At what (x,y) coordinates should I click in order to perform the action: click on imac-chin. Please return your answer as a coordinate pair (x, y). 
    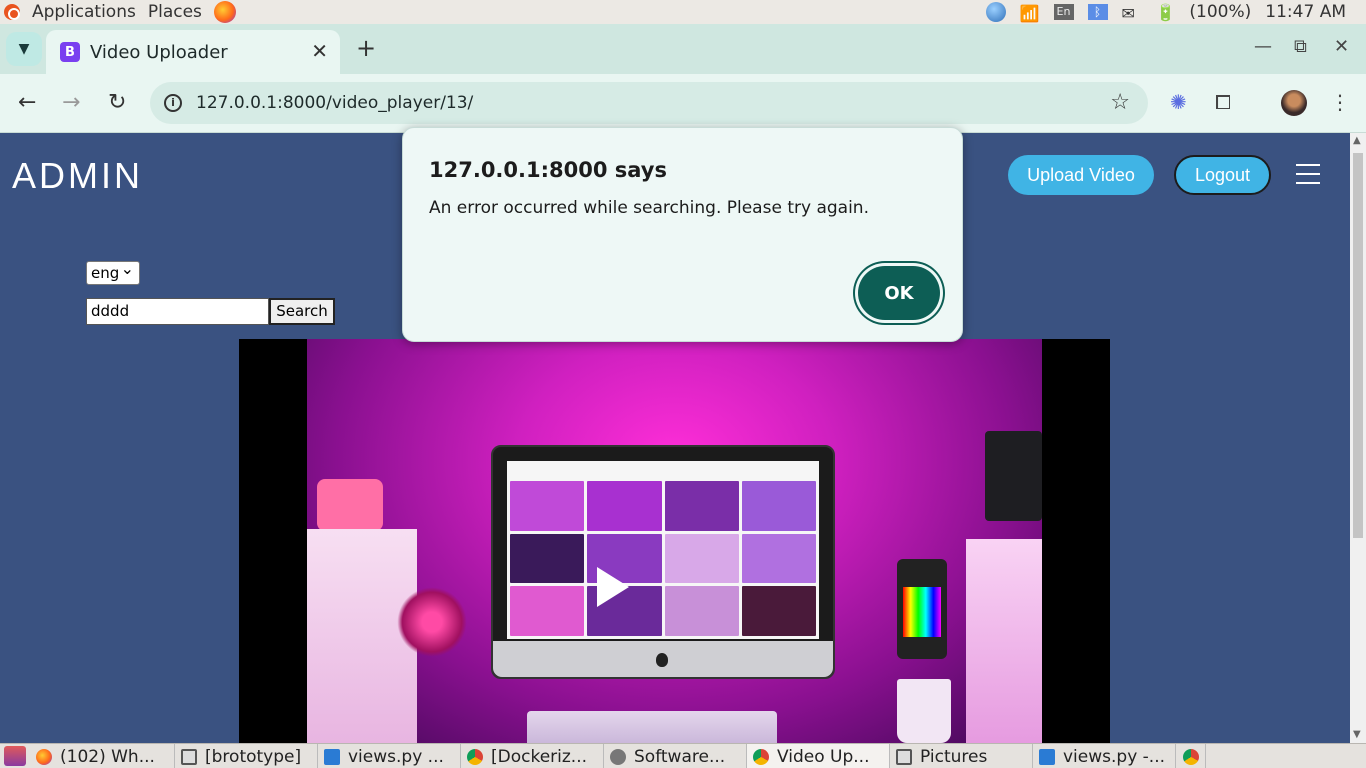
    Looking at the image, I should click on (663, 659).